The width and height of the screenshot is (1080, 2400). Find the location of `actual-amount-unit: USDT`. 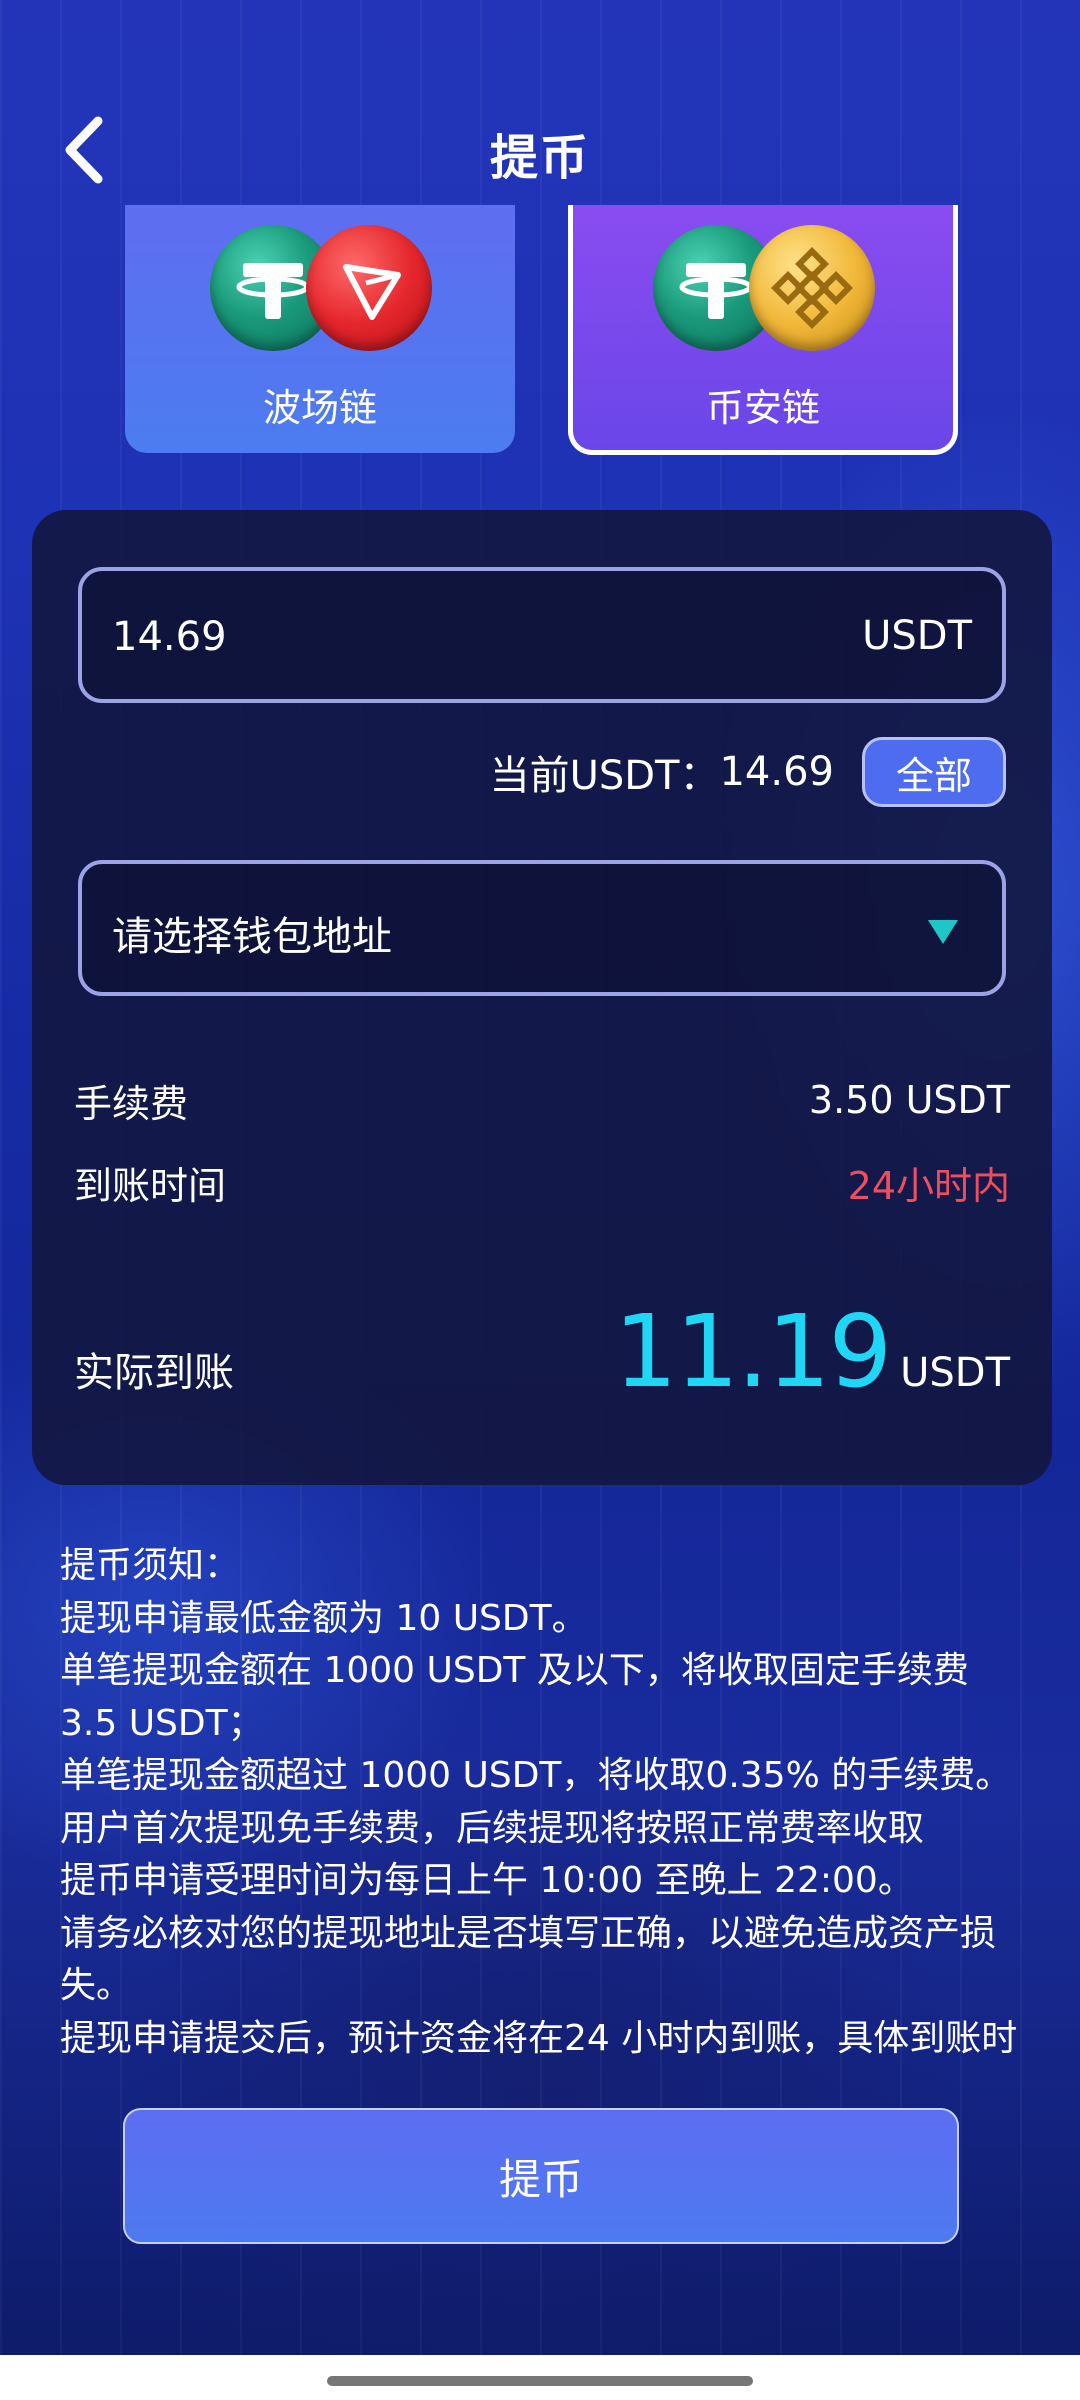

actual-amount-unit: USDT is located at coordinates (955, 1373).